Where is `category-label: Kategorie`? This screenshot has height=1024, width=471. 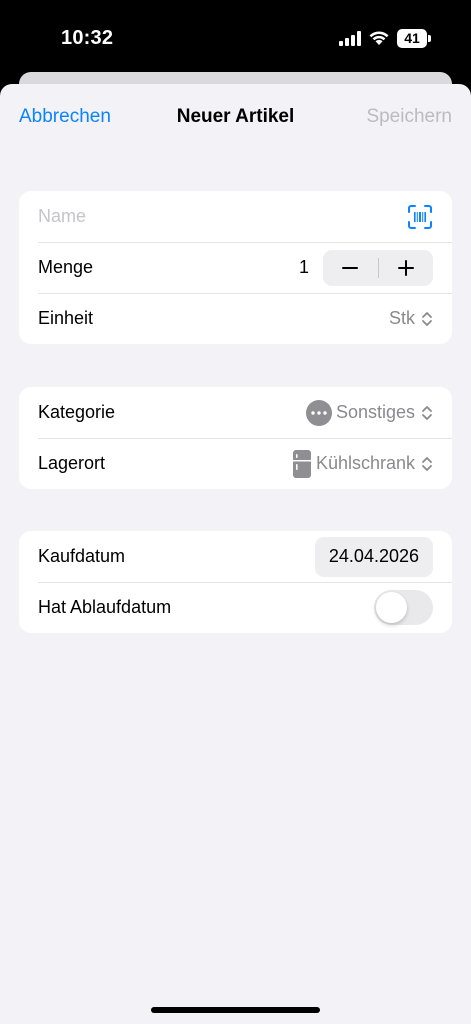
category-label: Kategorie is located at coordinates (77, 412).